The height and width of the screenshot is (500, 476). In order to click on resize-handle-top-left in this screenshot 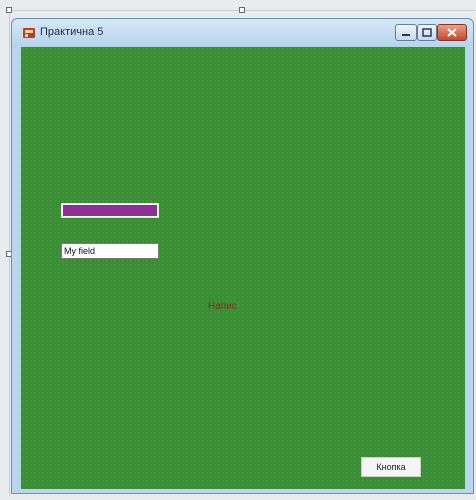, I will do `click(9, 10)`.